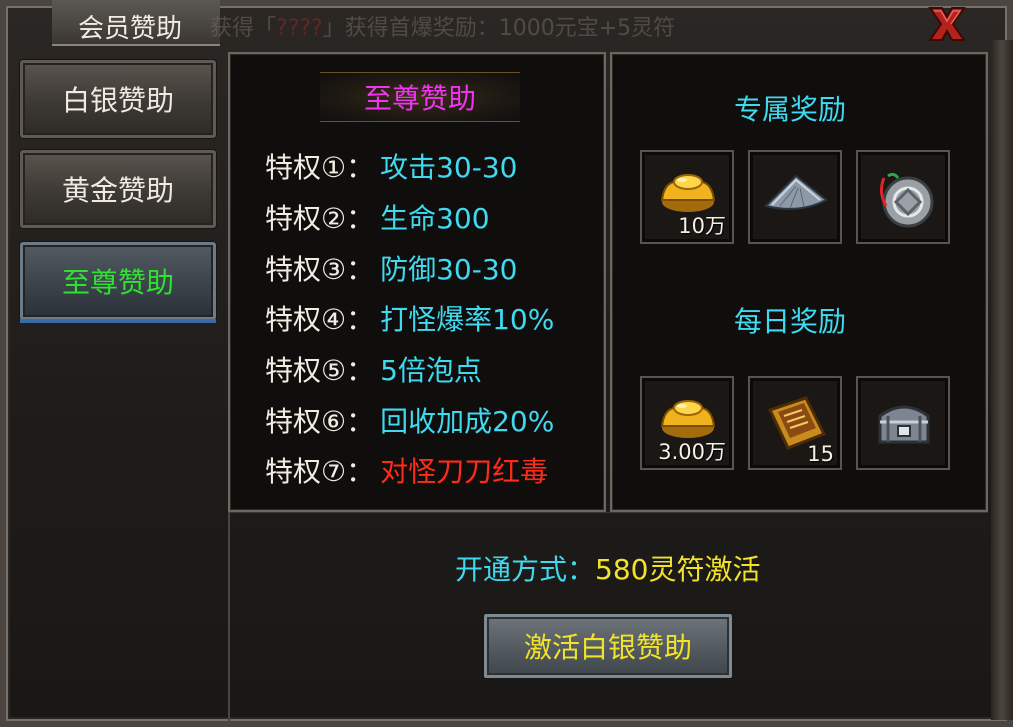  Describe the element at coordinates (130, 29) in the screenshot. I see `window-title: 会员赞助` at that location.